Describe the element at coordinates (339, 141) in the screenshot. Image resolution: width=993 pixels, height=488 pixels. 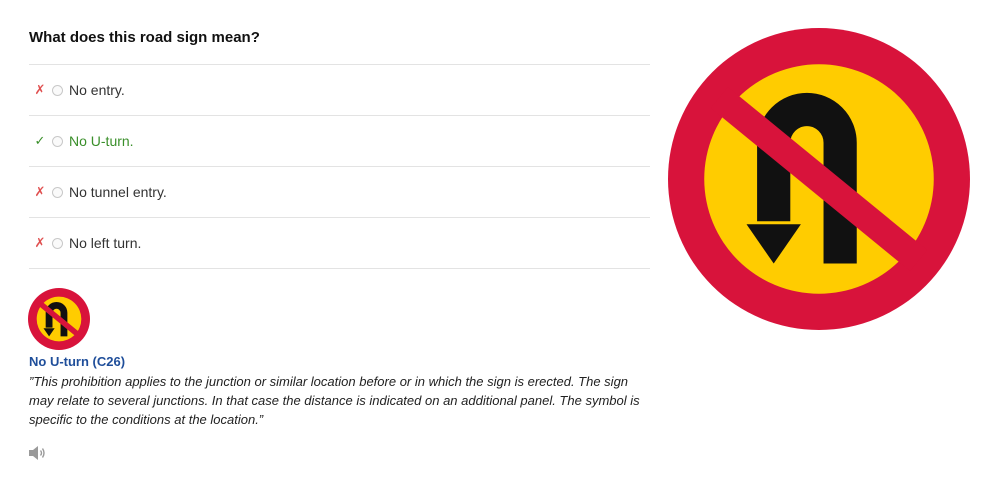
I see `answer-option-no-u-turn: ✓ No U-turn.` at that location.